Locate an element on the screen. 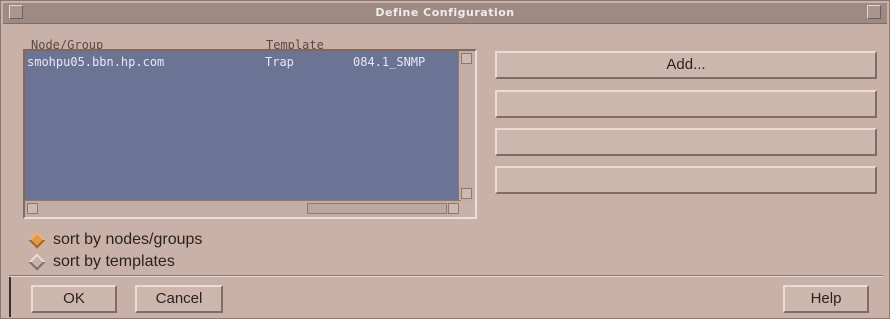  scroll-corner is located at coordinates (467, 209).